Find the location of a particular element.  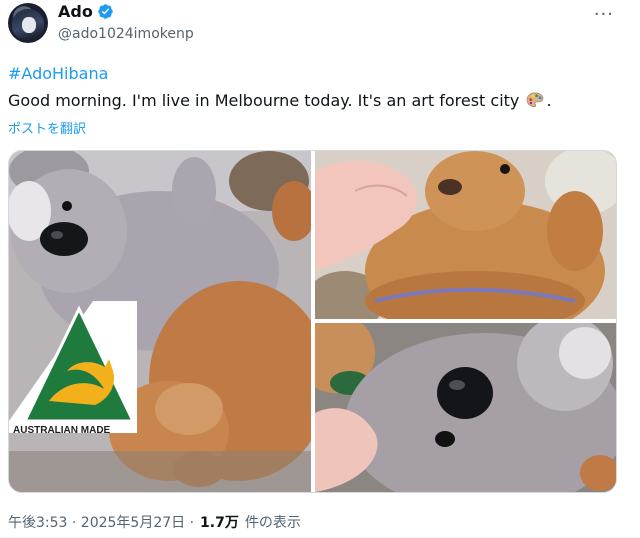

artist-palette-icon is located at coordinates (535, 100).